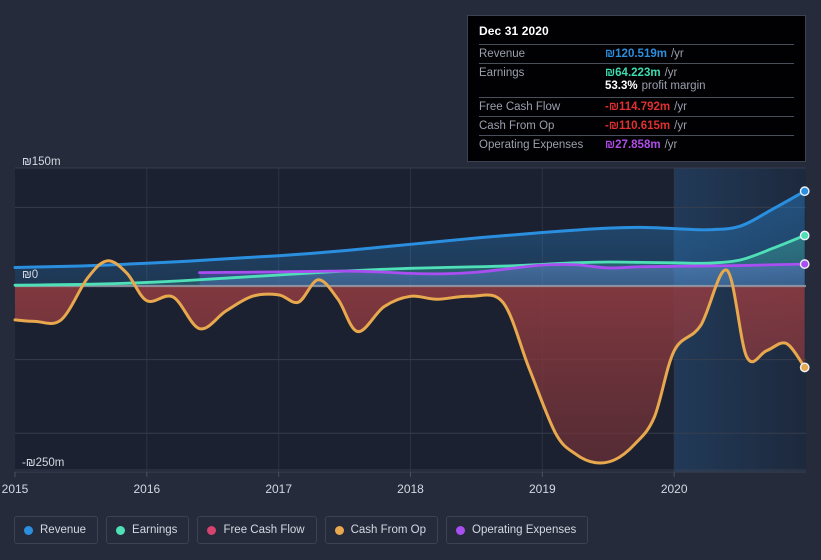 This screenshot has height=560, width=821. Describe the element at coordinates (520, 107) in the screenshot. I see `tooltip-row-label: Free Cash Flow` at that location.